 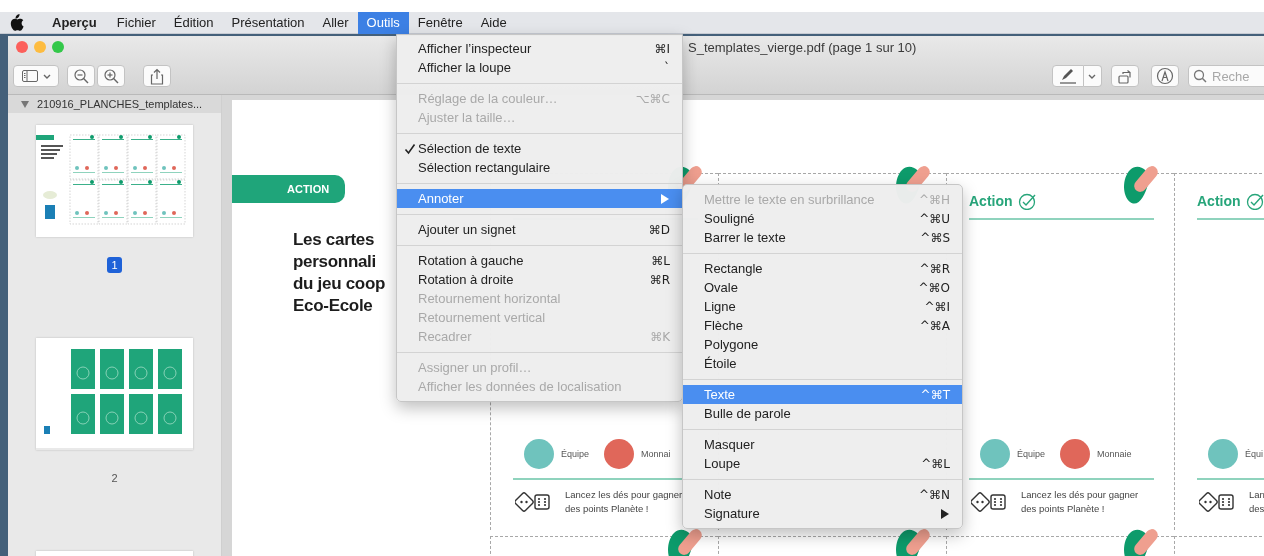 What do you see at coordinates (25, 104) in the screenshot?
I see `disclosure-triangle-icon` at bounding box center [25, 104].